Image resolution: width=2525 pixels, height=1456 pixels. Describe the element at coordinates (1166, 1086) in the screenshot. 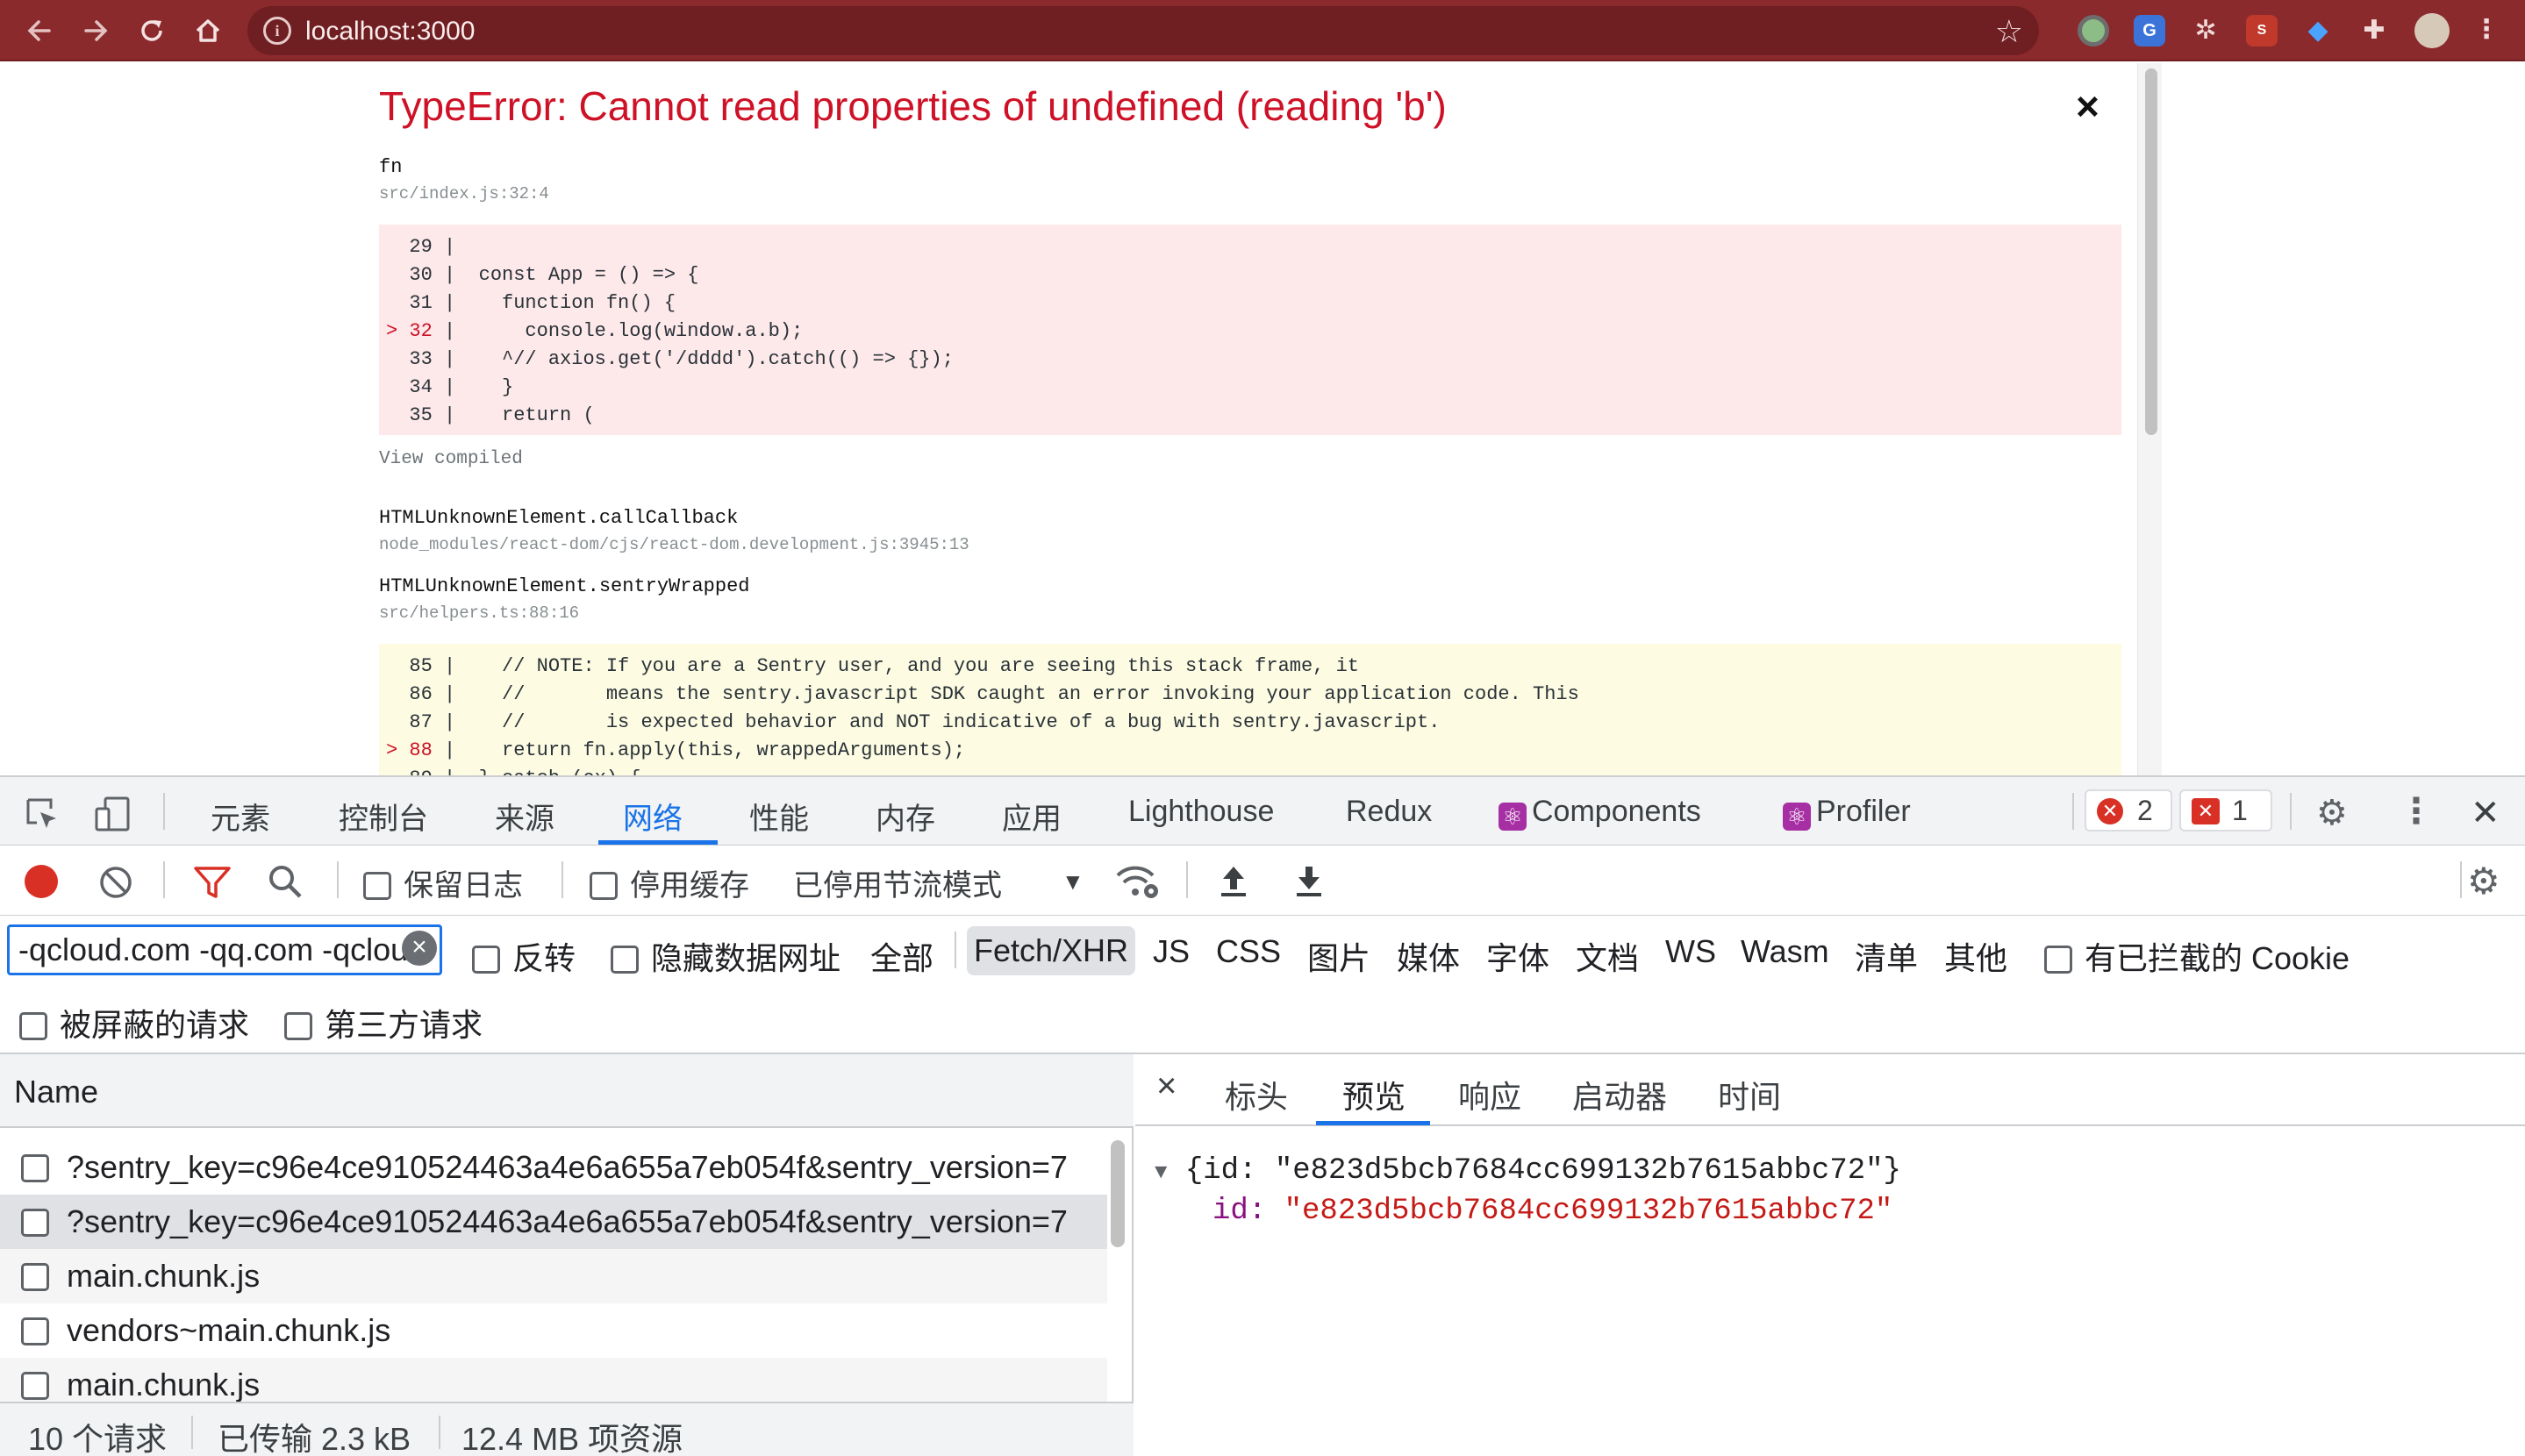

I see `close-detail-icon: ×` at that location.